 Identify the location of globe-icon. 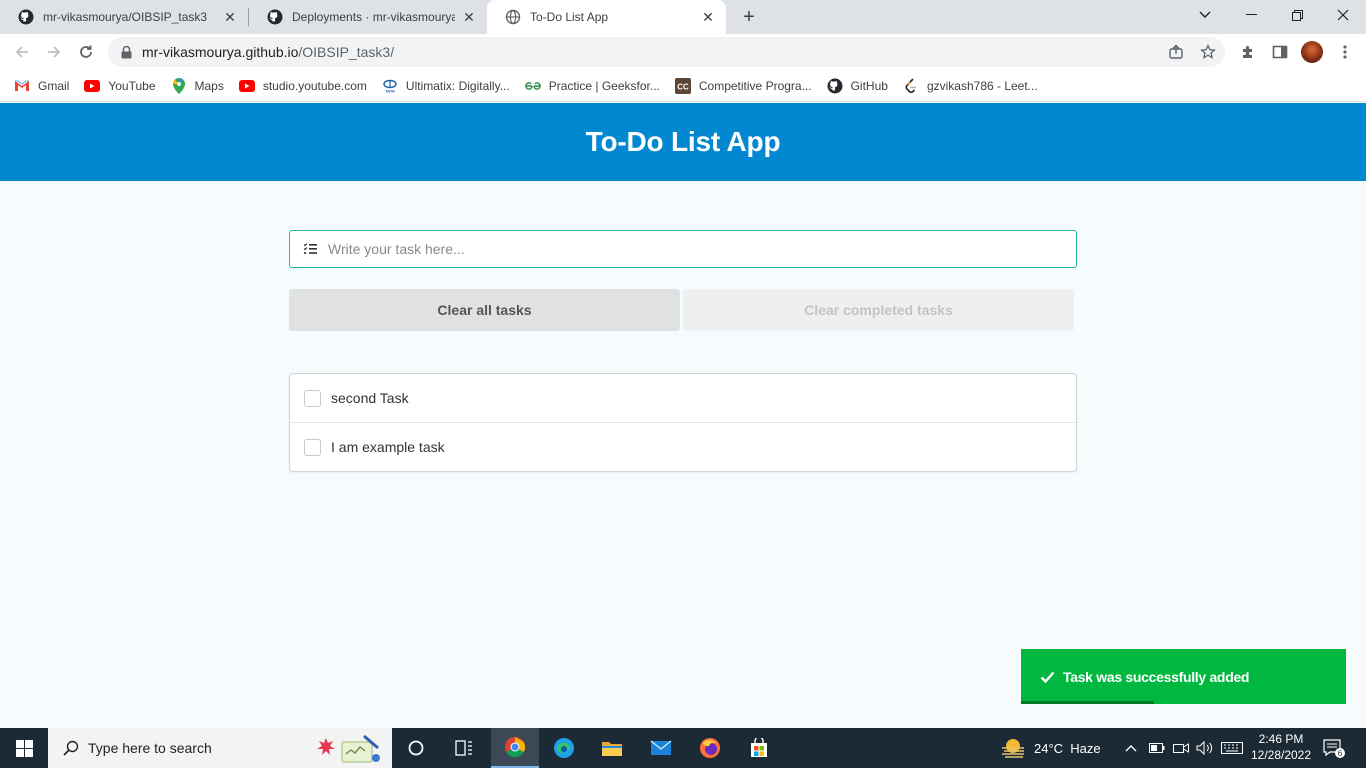
(513, 17).